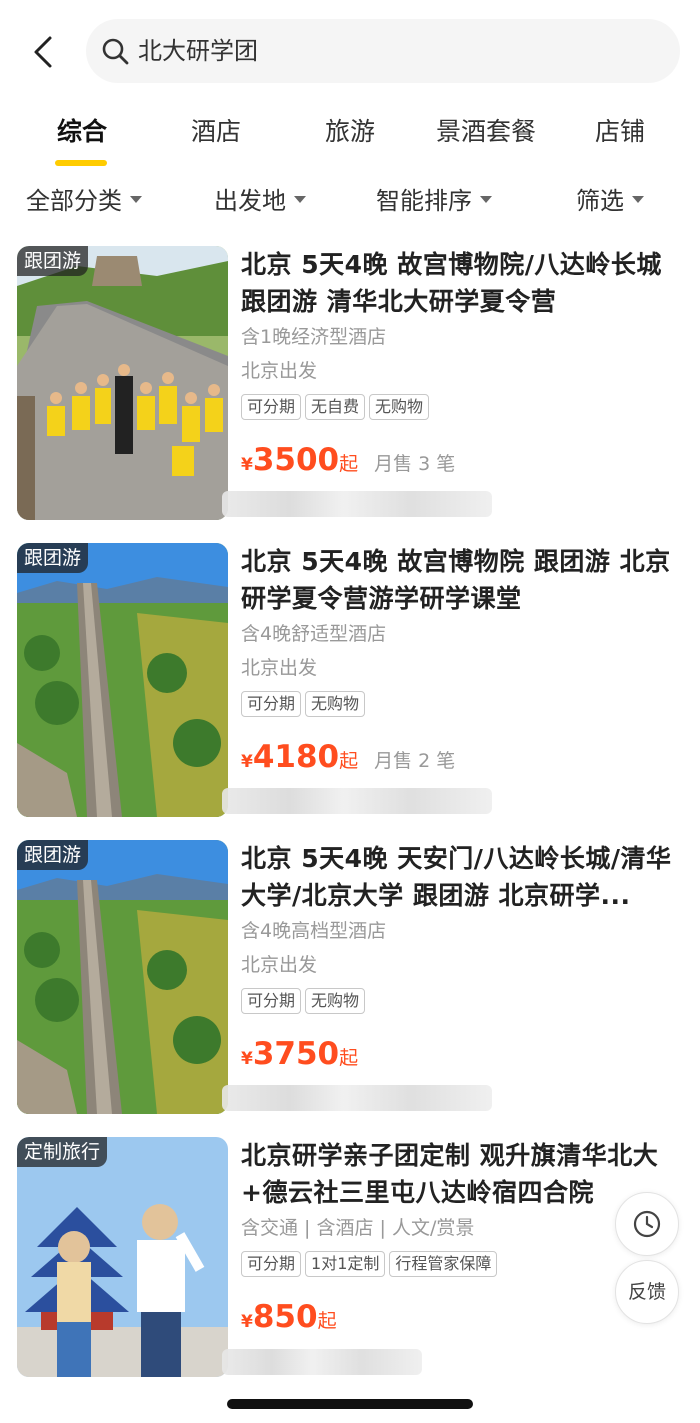 This screenshot has height=1423, width=700. What do you see at coordinates (461, 1174) in the screenshot?
I see `product-title: 北京研学亲子团定制 观升旗清华北大+德云社三里屯八达岭宿四合院` at bounding box center [461, 1174].